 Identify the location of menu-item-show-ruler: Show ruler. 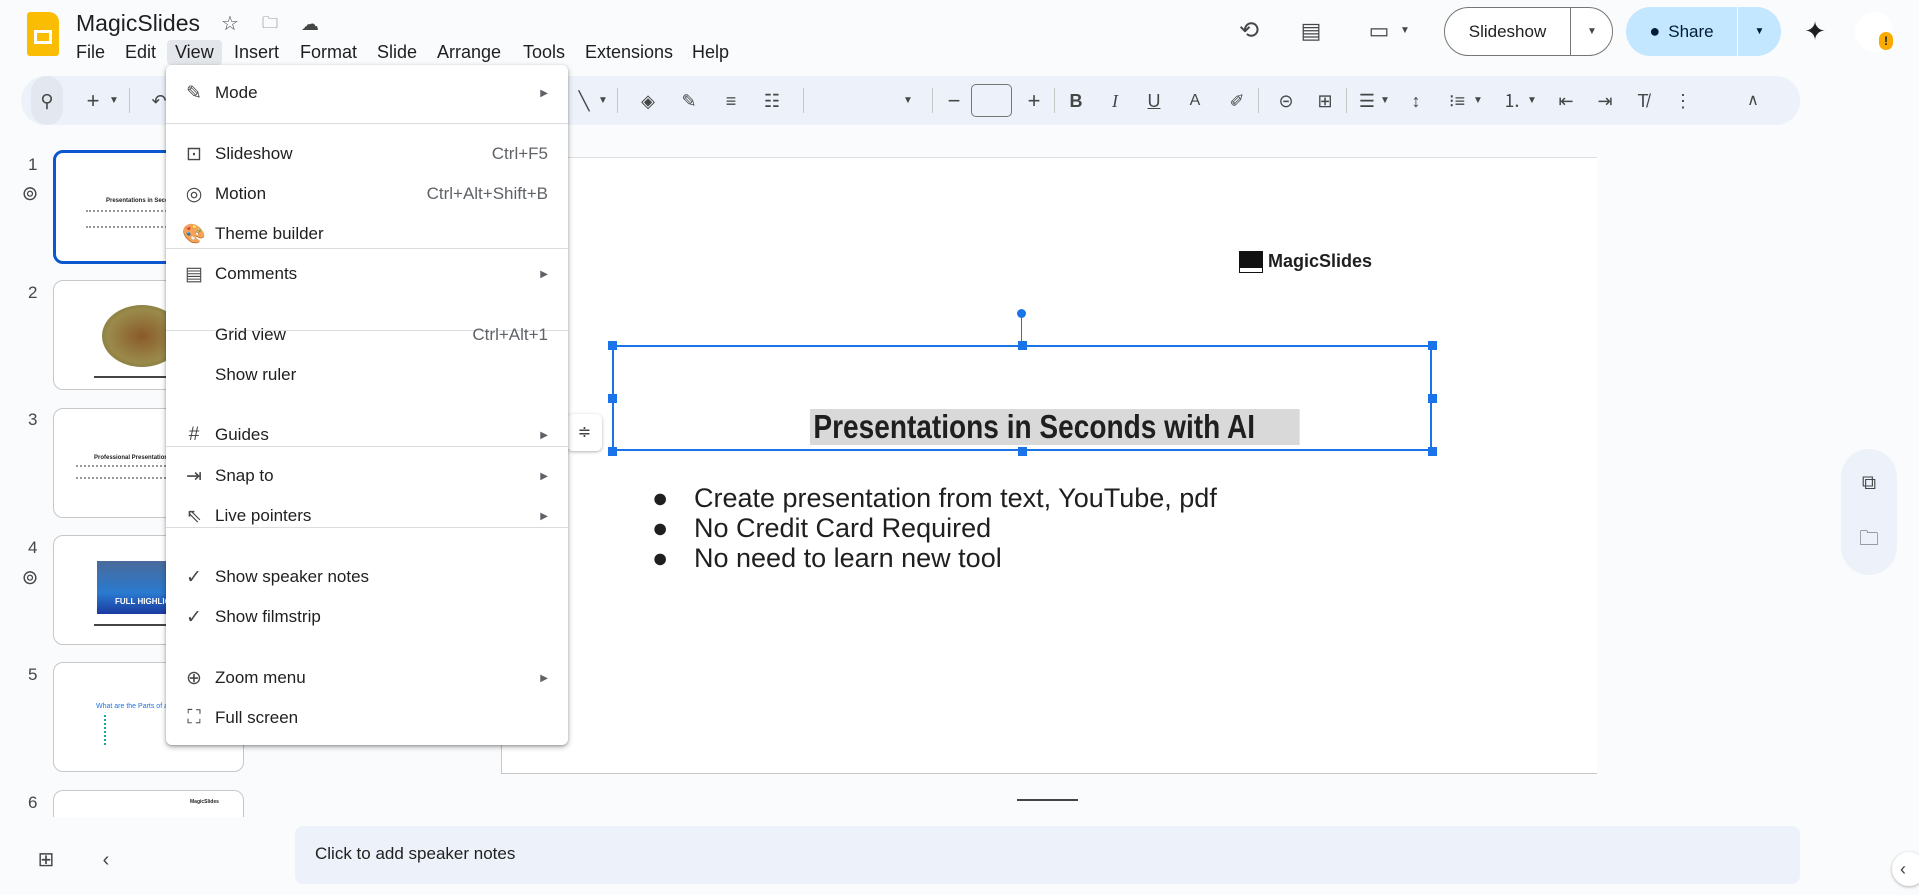
(367, 375).